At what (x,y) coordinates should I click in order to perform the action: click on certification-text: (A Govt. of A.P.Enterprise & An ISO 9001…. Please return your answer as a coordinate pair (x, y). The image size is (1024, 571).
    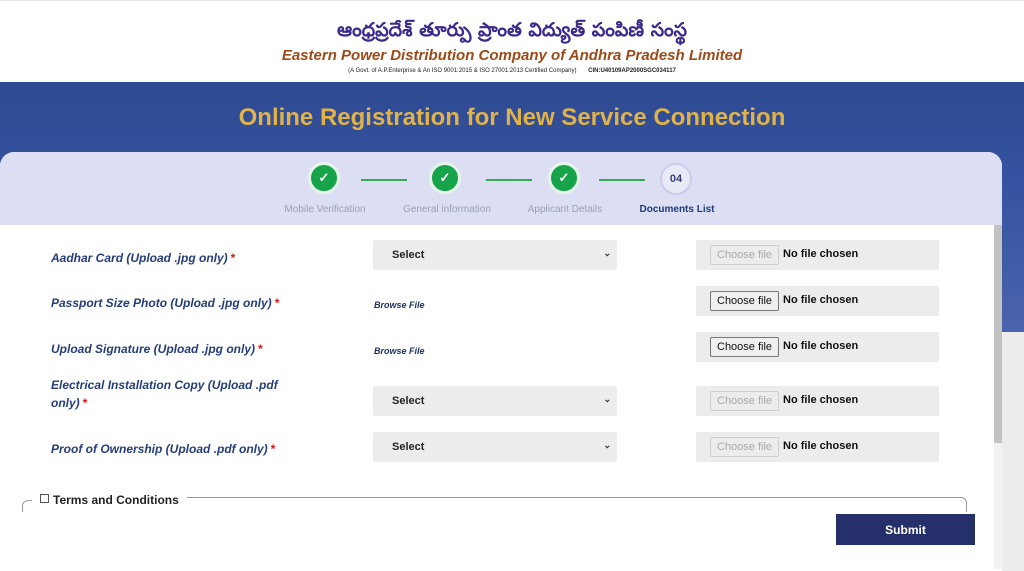
    Looking at the image, I should click on (462, 71).